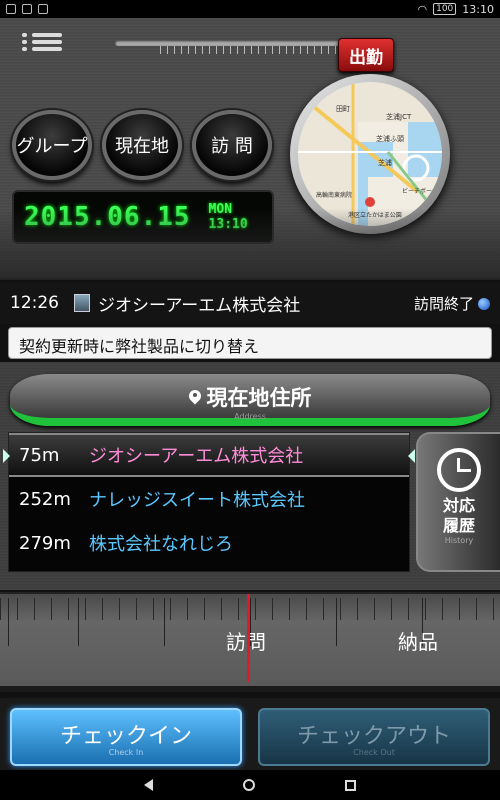 The image size is (500, 800). I want to click on address-label-wrap: 現在地住所, so click(250, 397).